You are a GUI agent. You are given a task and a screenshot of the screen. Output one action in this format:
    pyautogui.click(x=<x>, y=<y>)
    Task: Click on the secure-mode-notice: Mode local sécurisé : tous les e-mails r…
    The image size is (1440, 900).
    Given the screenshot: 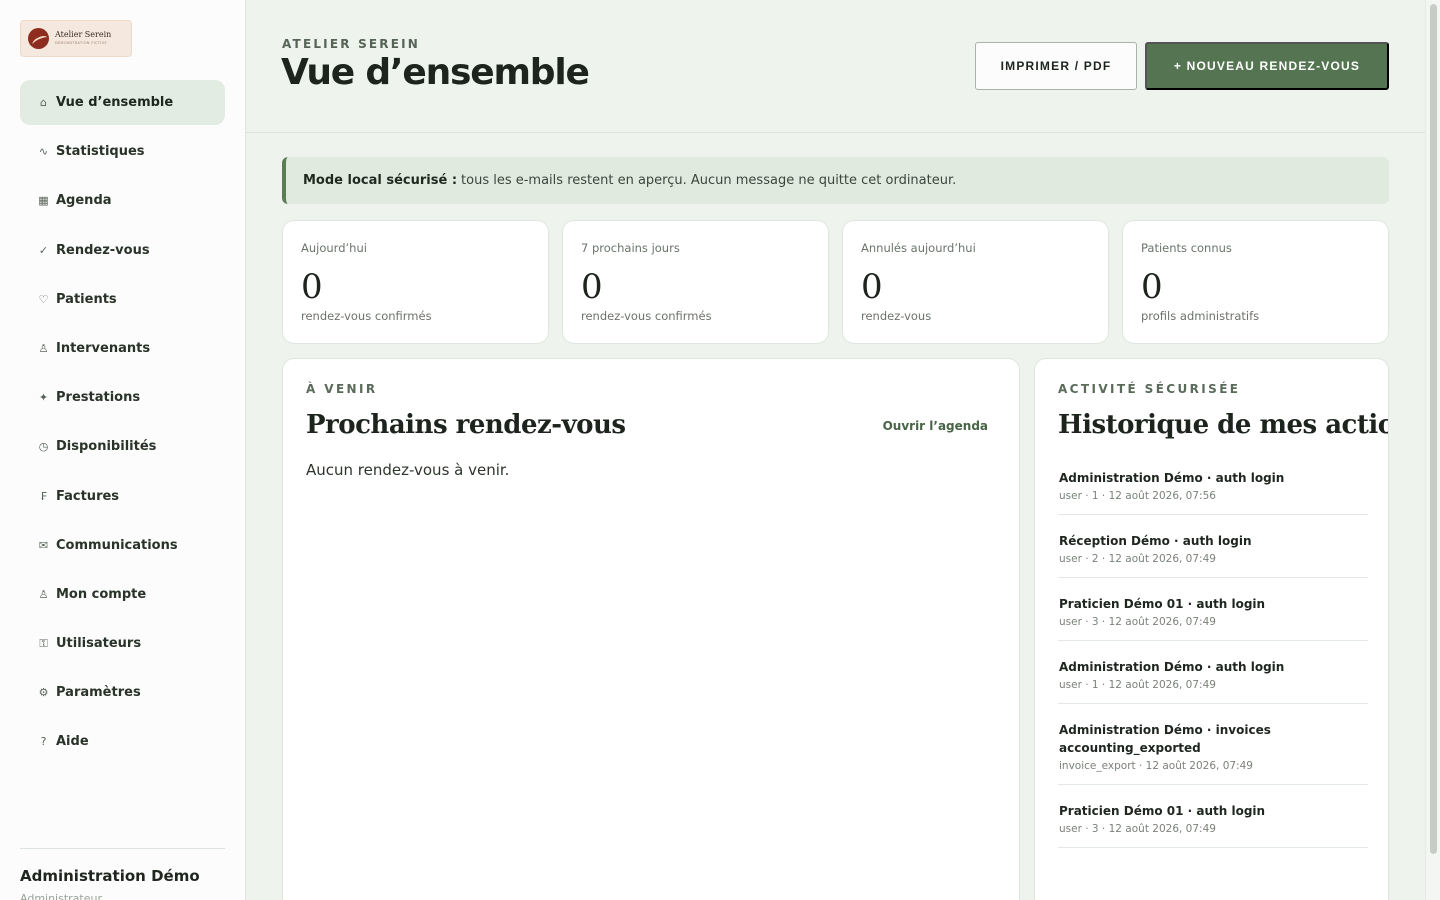 What is the action you would take?
    pyautogui.click(x=835, y=180)
    